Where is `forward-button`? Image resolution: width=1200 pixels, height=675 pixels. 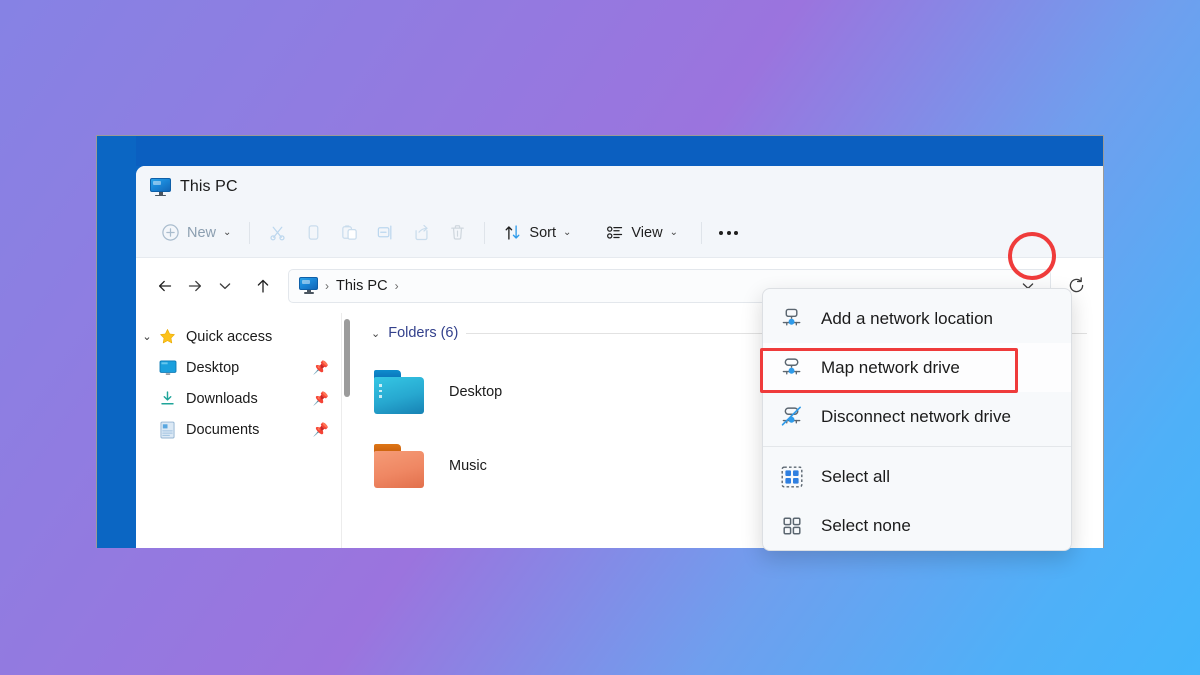 forward-button is located at coordinates (195, 286).